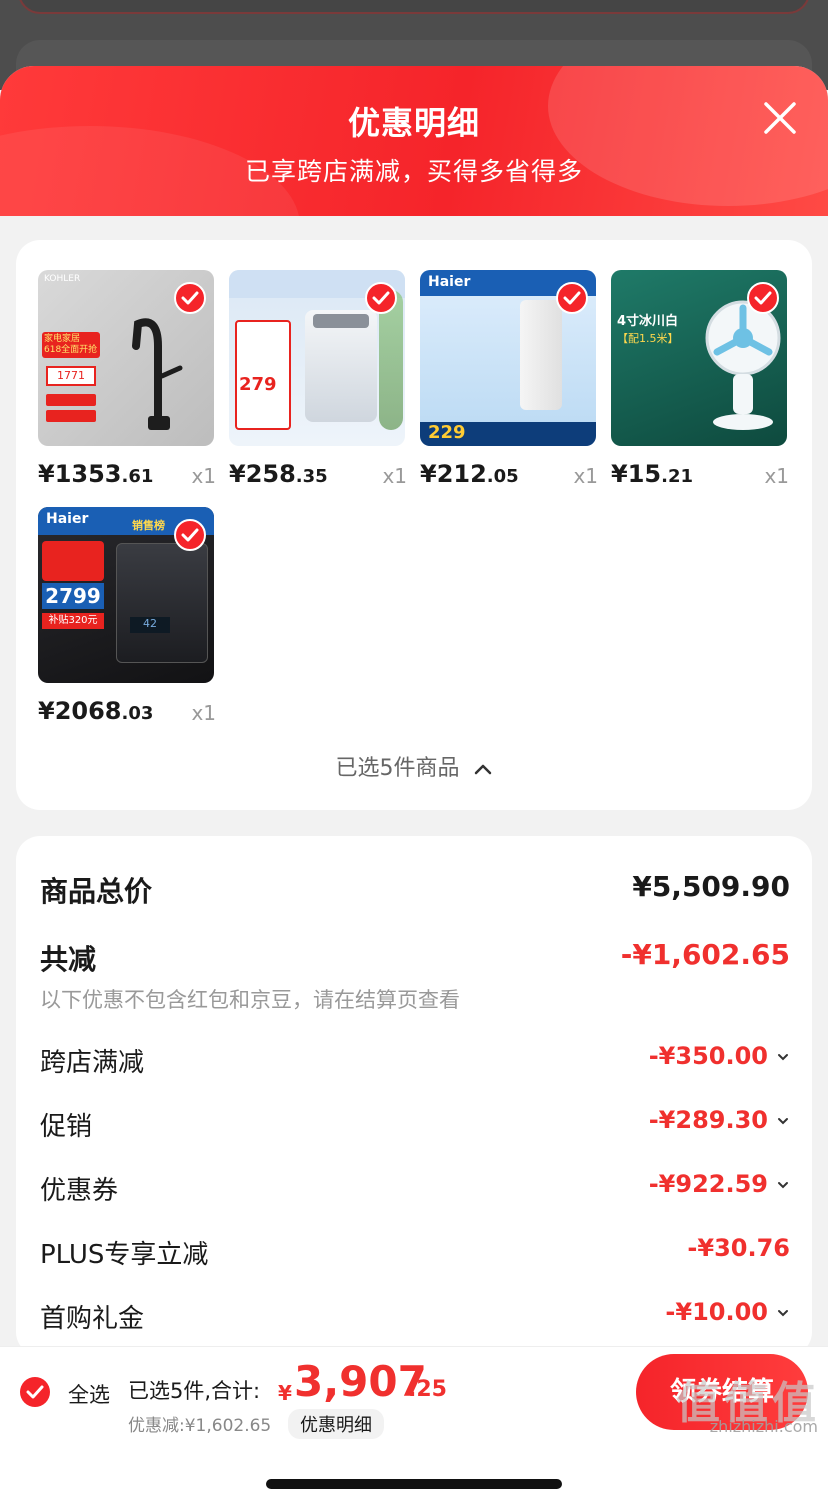 This screenshot has height=1503, width=828. I want to click on item-price: ¥1353.61, so click(95, 474).